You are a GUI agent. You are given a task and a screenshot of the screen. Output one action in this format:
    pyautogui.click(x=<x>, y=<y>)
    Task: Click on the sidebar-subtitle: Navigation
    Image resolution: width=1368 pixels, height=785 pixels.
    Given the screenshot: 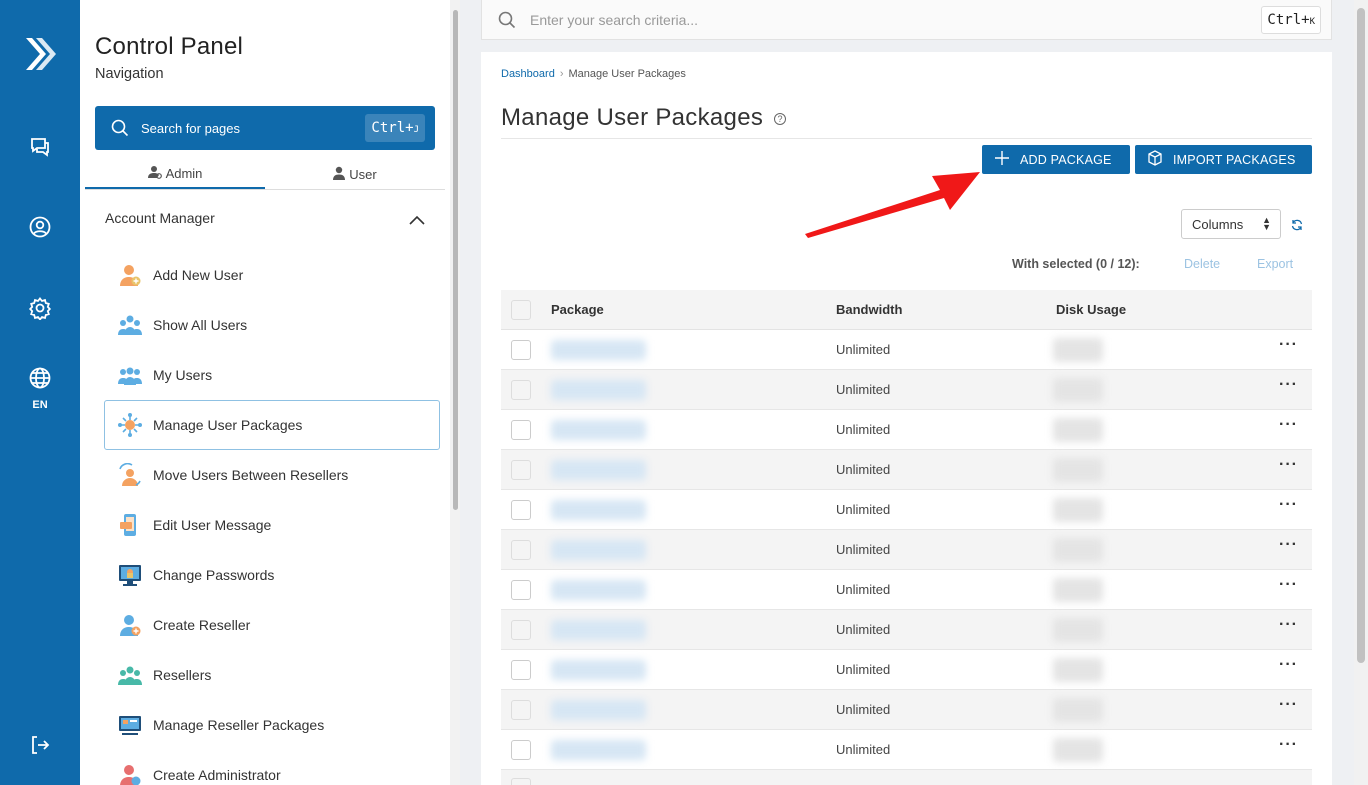 What is the action you would take?
    pyautogui.click(x=129, y=74)
    